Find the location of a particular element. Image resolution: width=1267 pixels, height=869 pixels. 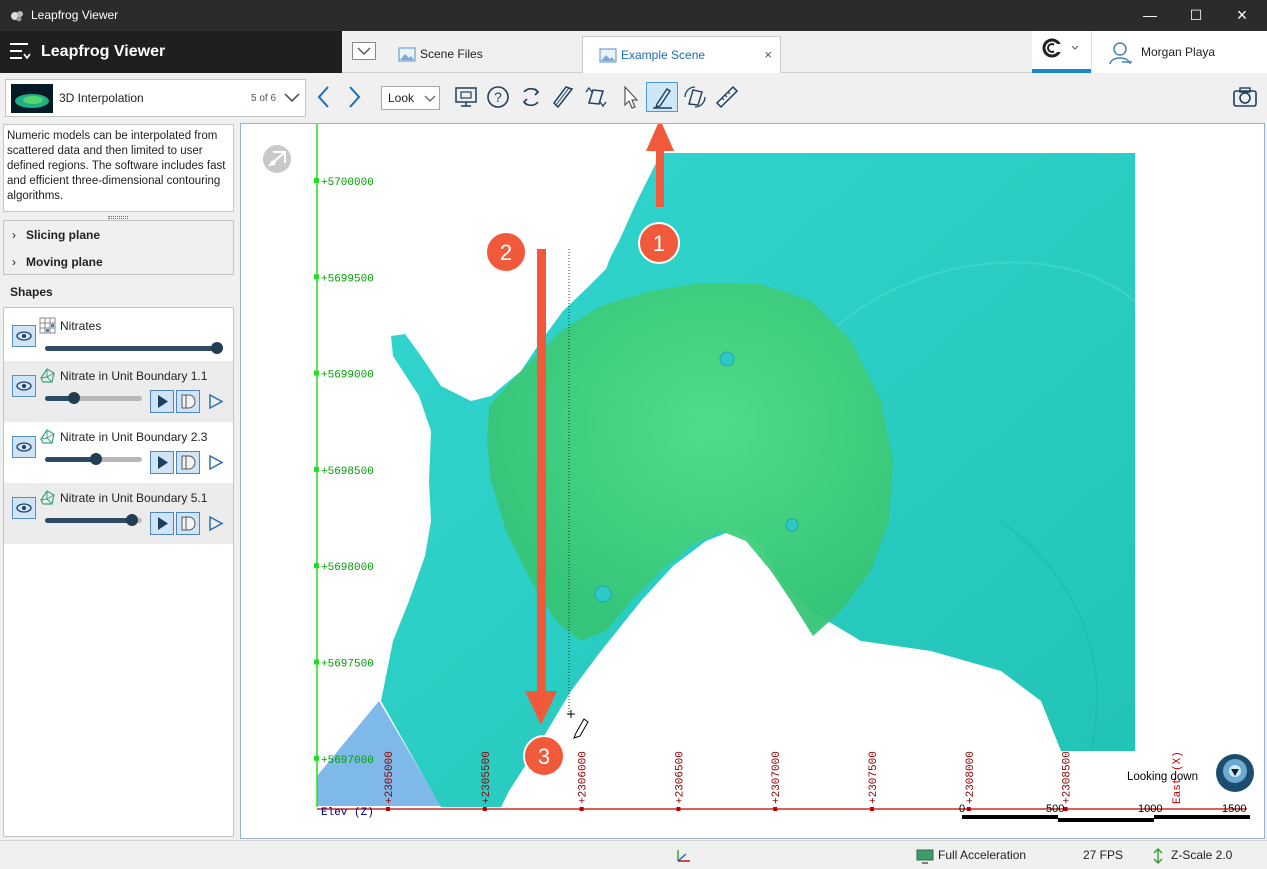

rotate-icon is located at coordinates (531, 97).